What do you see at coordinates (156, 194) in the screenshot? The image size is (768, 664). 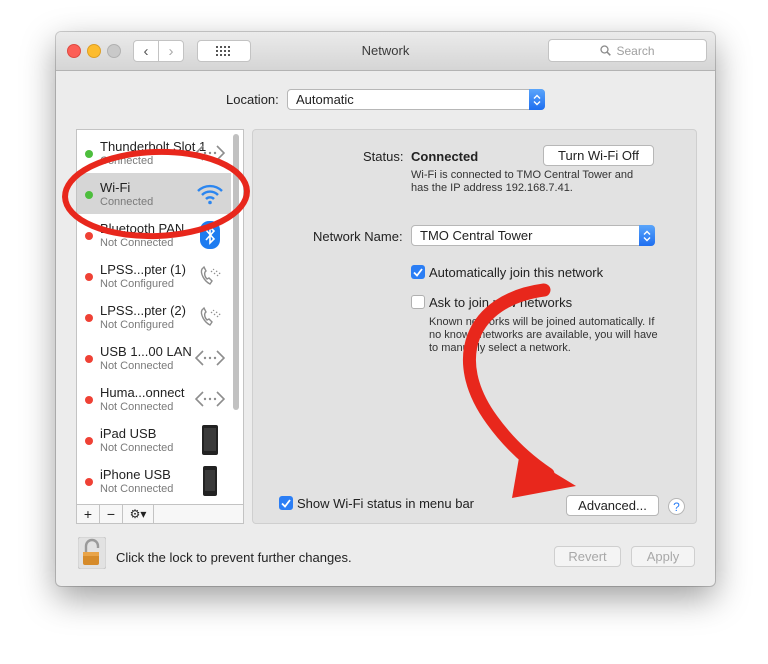 I see `annotation-circle` at bounding box center [156, 194].